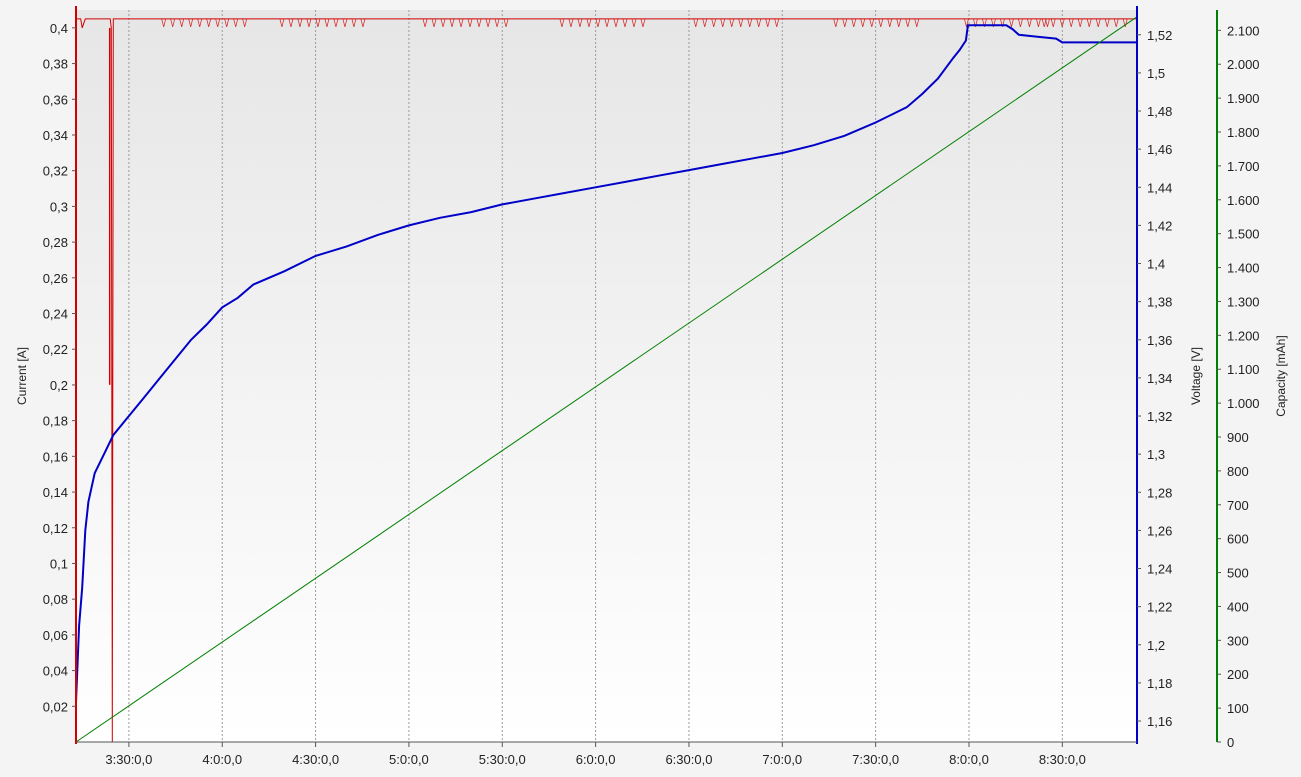 The width and height of the screenshot is (1301, 777). What do you see at coordinates (1243, 98) in the screenshot?
I see `capacity-tick-label: 1.900` at bounding box center [1243, 98].